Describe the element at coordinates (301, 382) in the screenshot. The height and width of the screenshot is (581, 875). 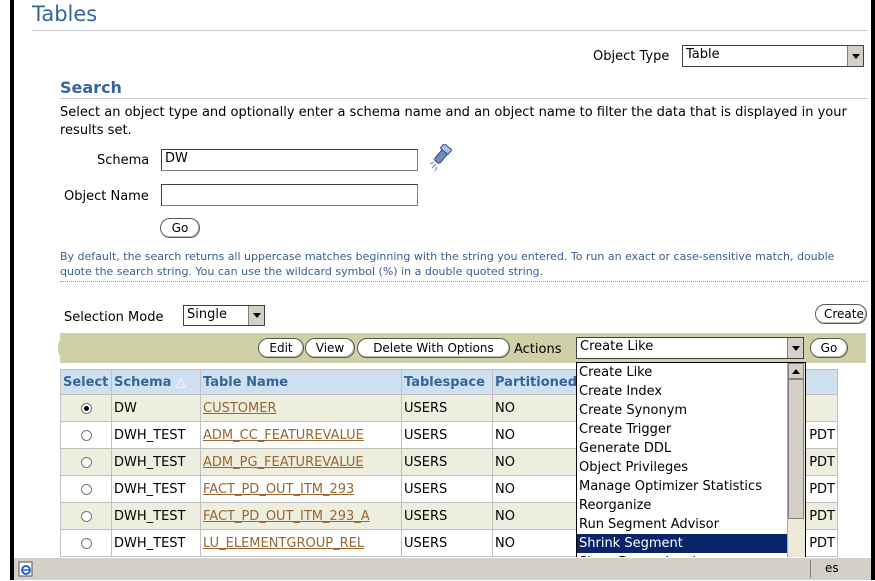
I see `header-table-name: Table Name` at that location.